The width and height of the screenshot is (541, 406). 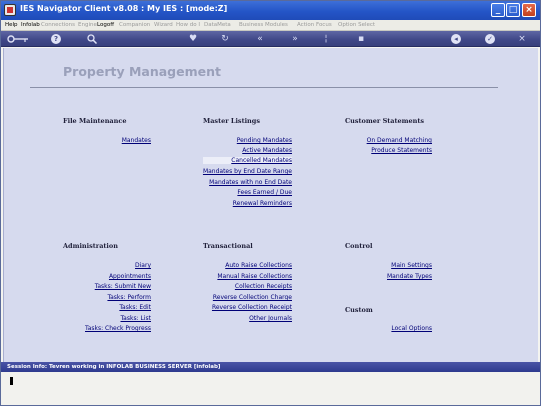 I want to click on link-auto-raise-collections: Auto Raise Collections, so click(x=258, y=265).